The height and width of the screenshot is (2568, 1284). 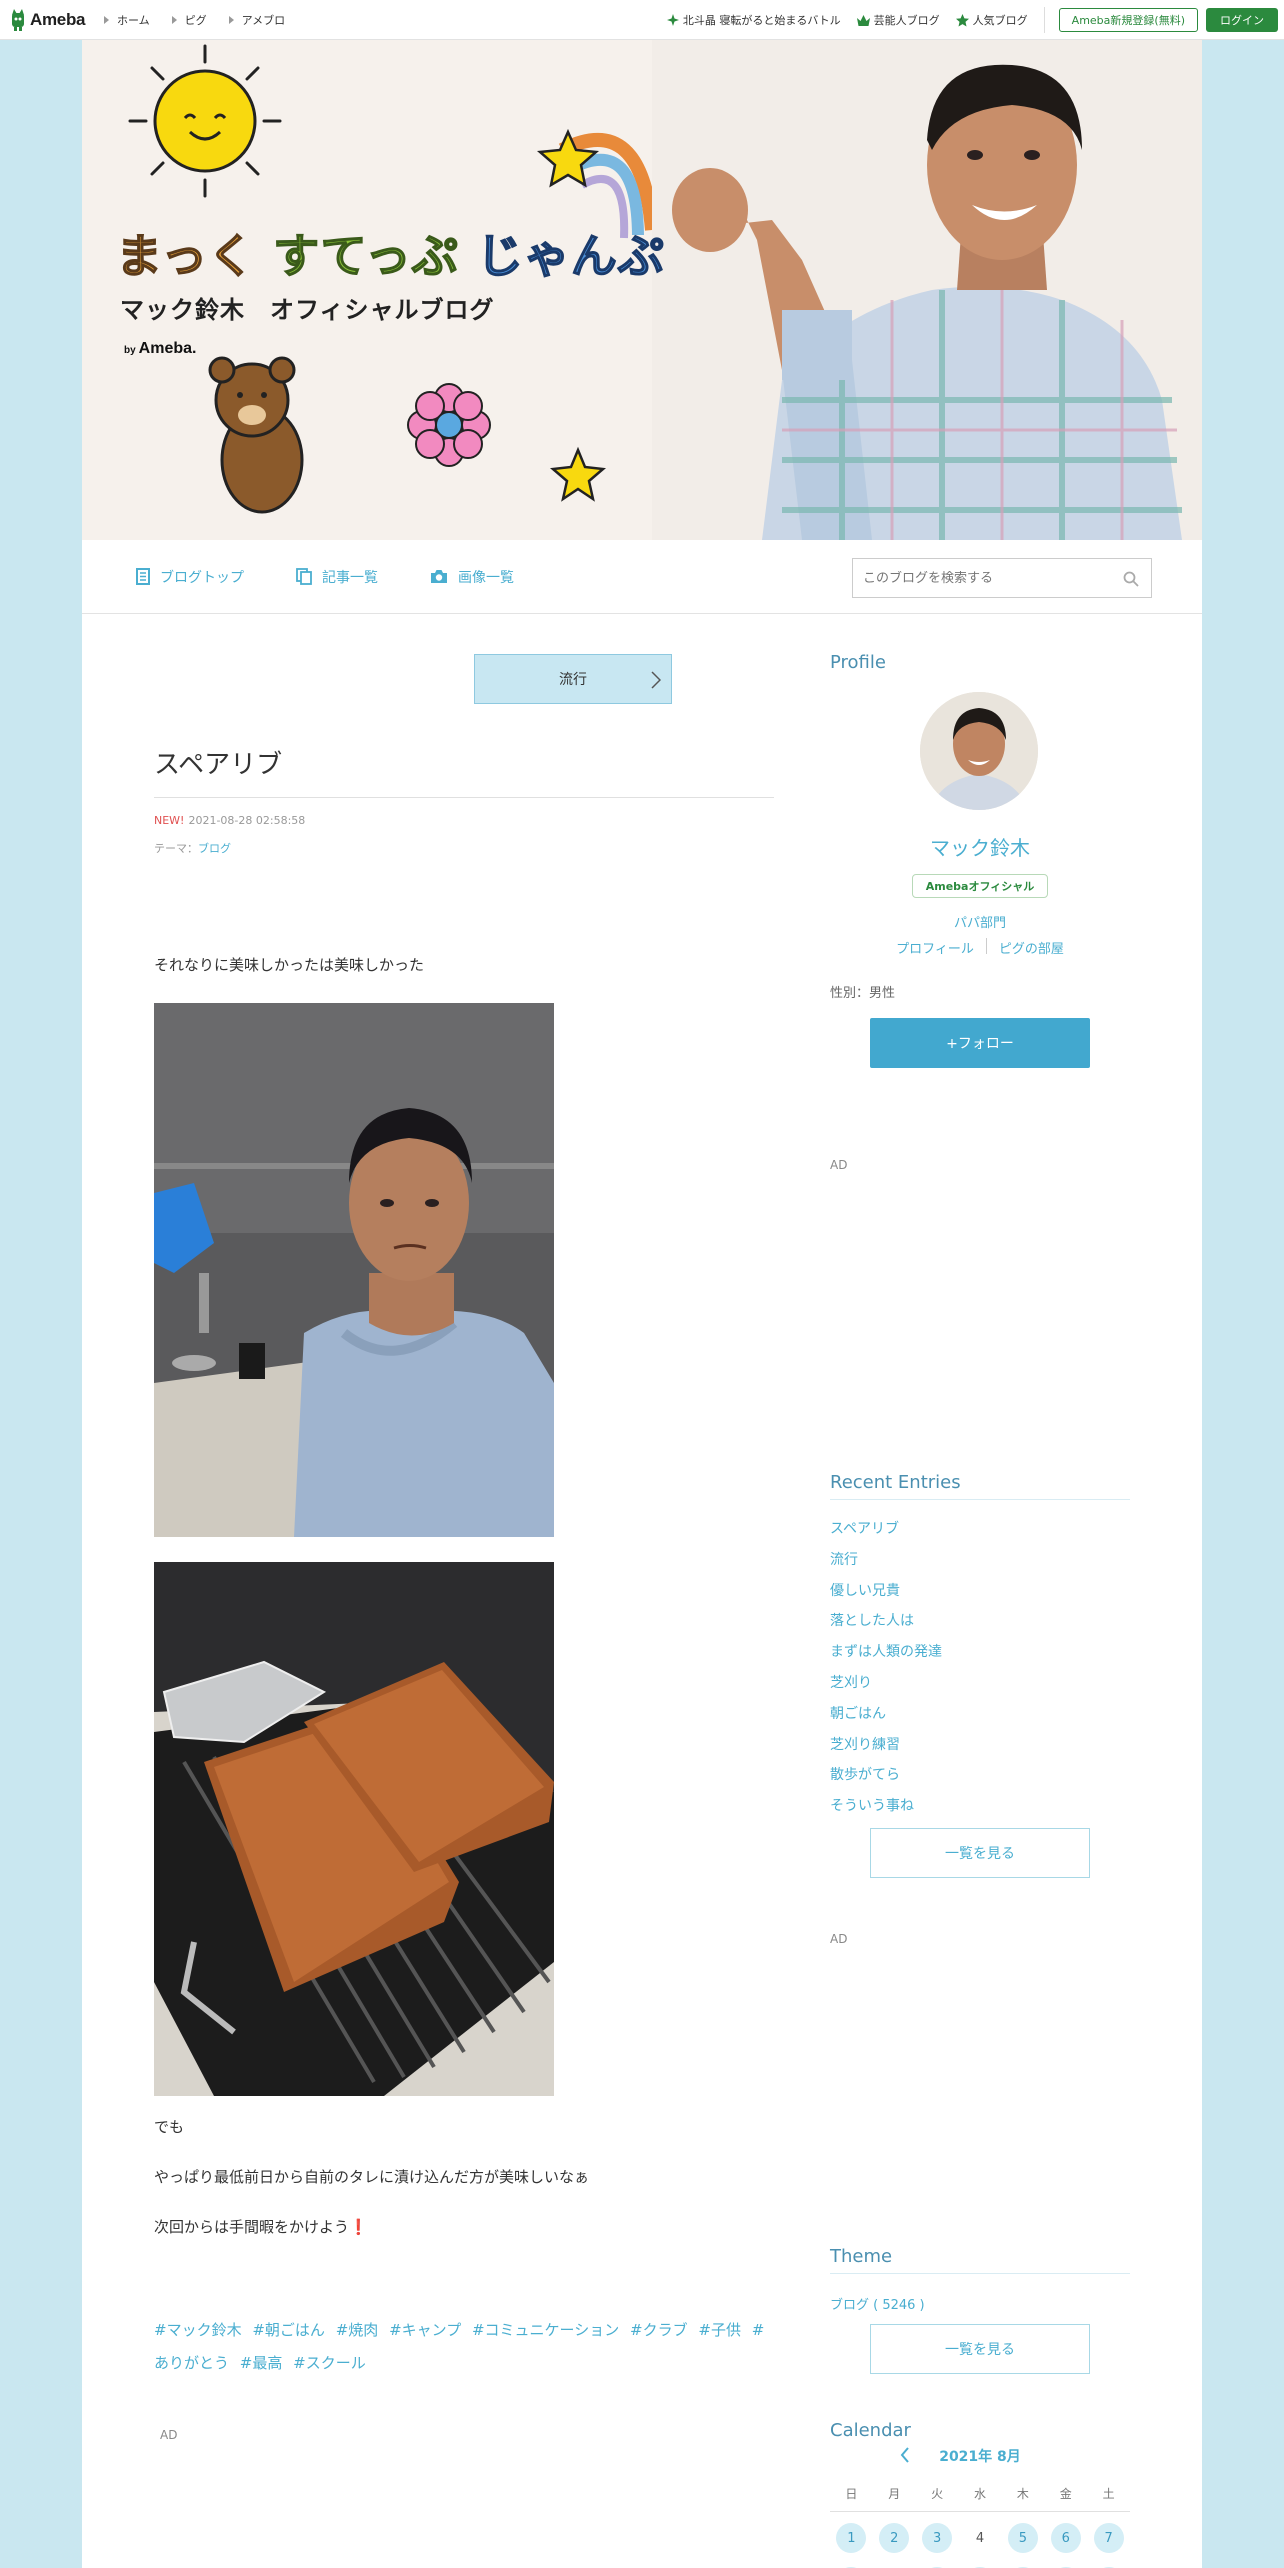 What do you see at coordinates (851, 2494) in the screenshot?
I see `weekday-label: 日` at bounding box center [851, 2494].